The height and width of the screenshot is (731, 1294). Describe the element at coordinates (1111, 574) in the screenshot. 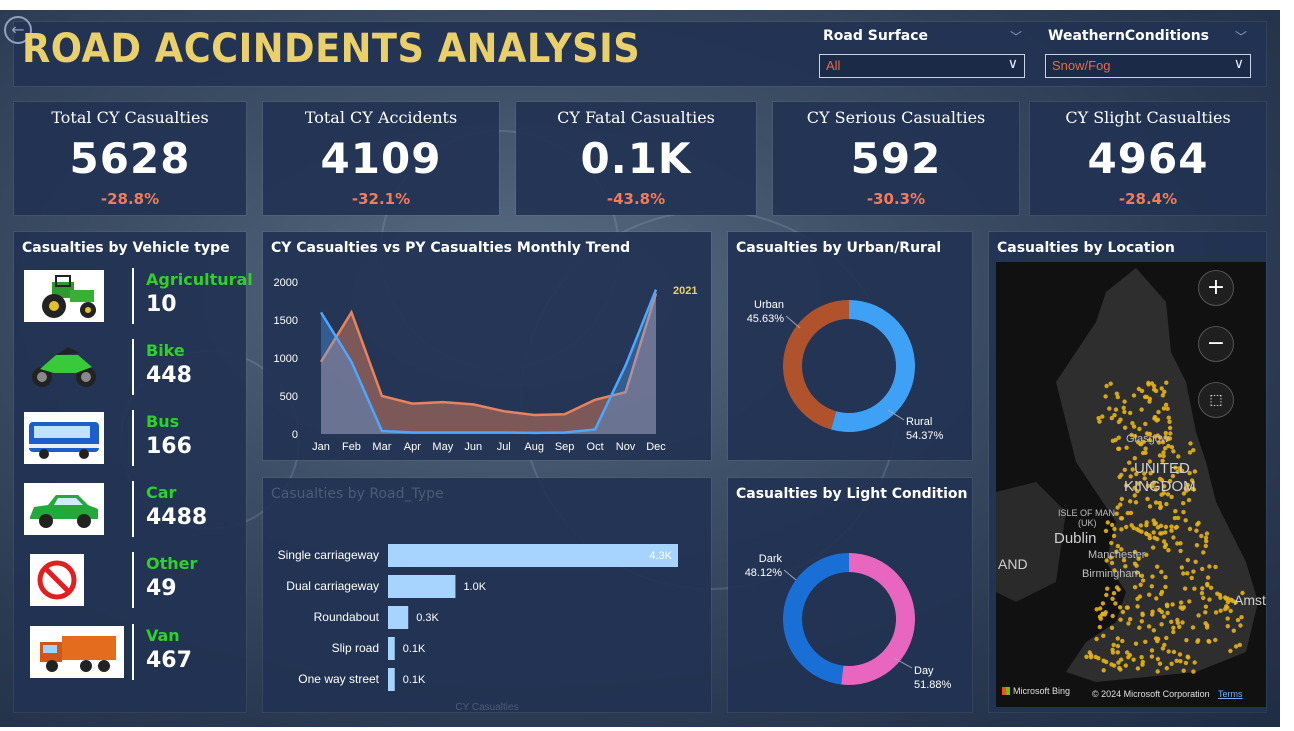

I see `map-label: Birmingham` at that location.